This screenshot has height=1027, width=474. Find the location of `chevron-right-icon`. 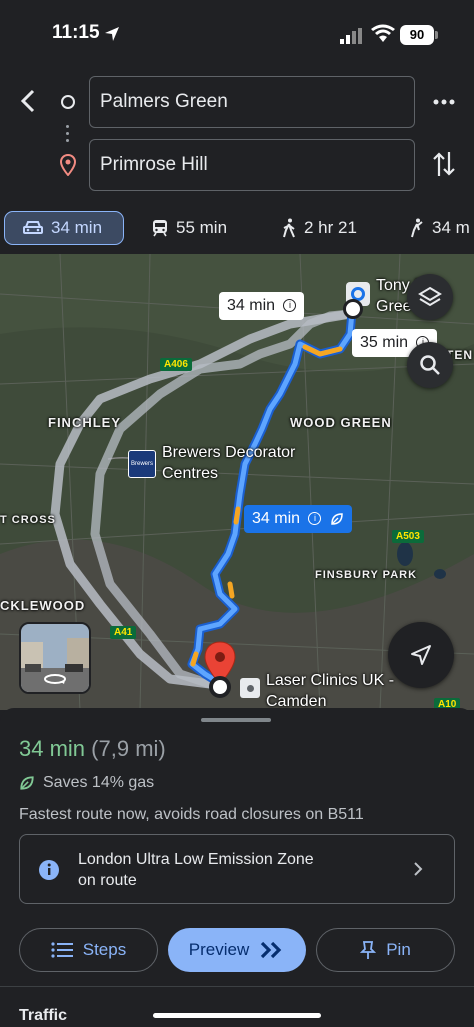

chevron-right-icon is located at coordinates (418, 869).